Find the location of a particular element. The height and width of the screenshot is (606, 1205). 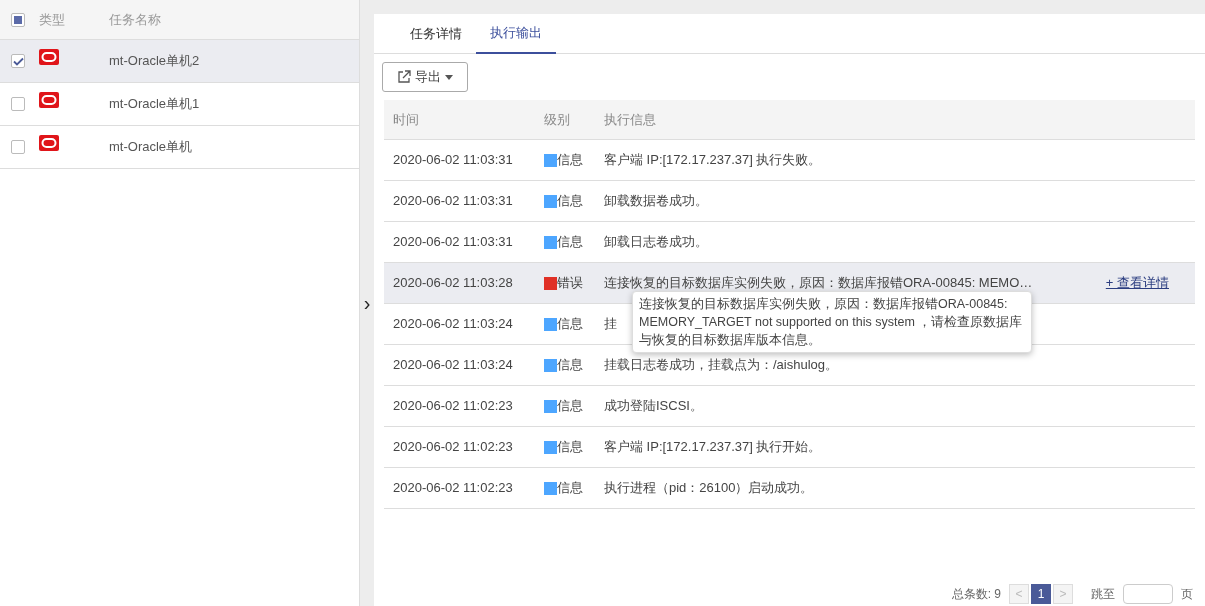

message-cell-text: 挂 is located at coordinates (610, 324).